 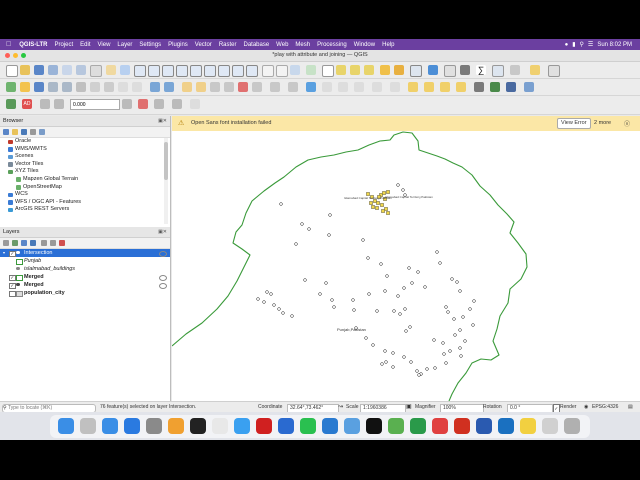 I want to click on map-tips-icon, so click(x=515, y=70).